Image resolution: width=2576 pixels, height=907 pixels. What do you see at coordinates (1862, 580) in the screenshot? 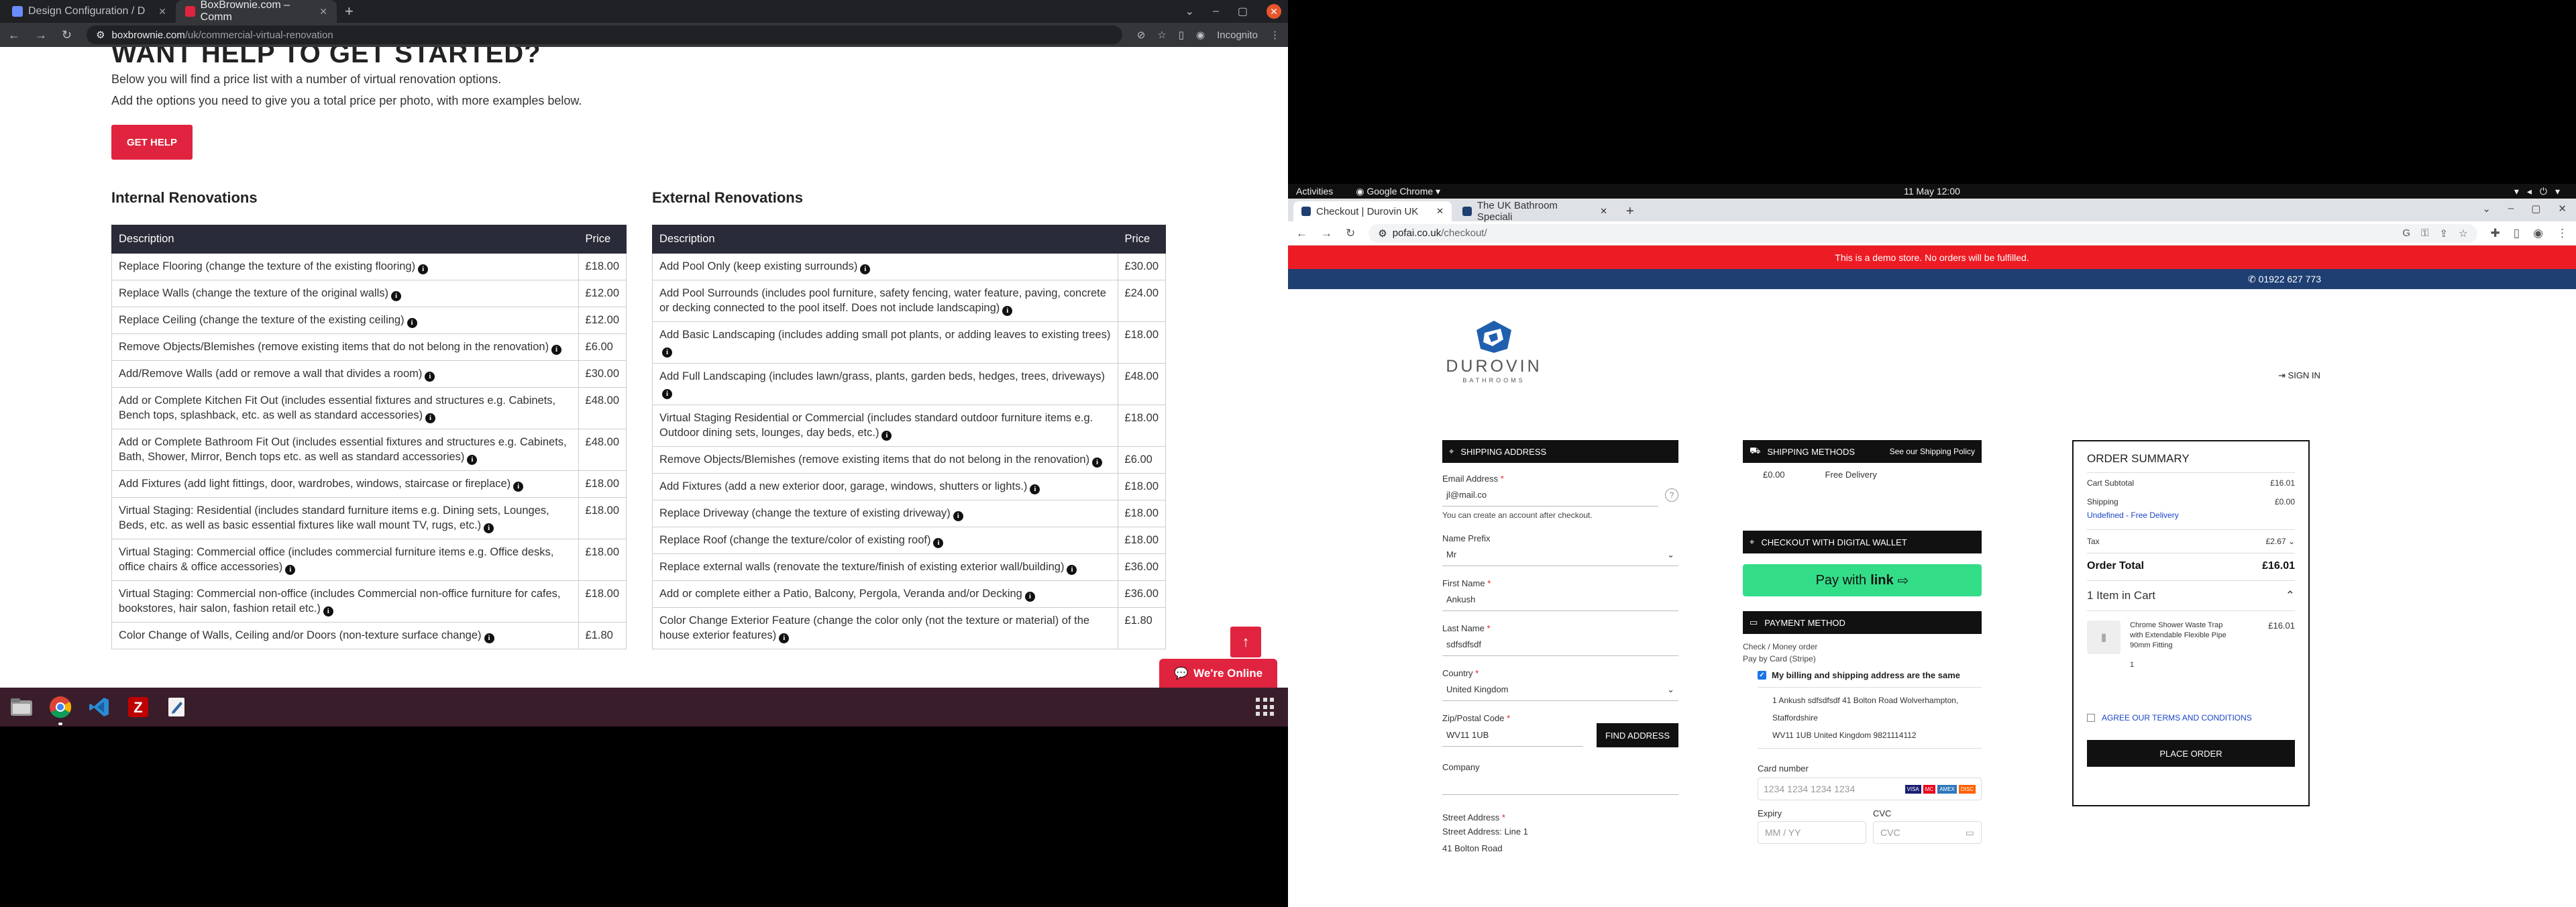
I see `pay-with-link-button: Pay with link ⇨` at bounding box center [1862, 580].